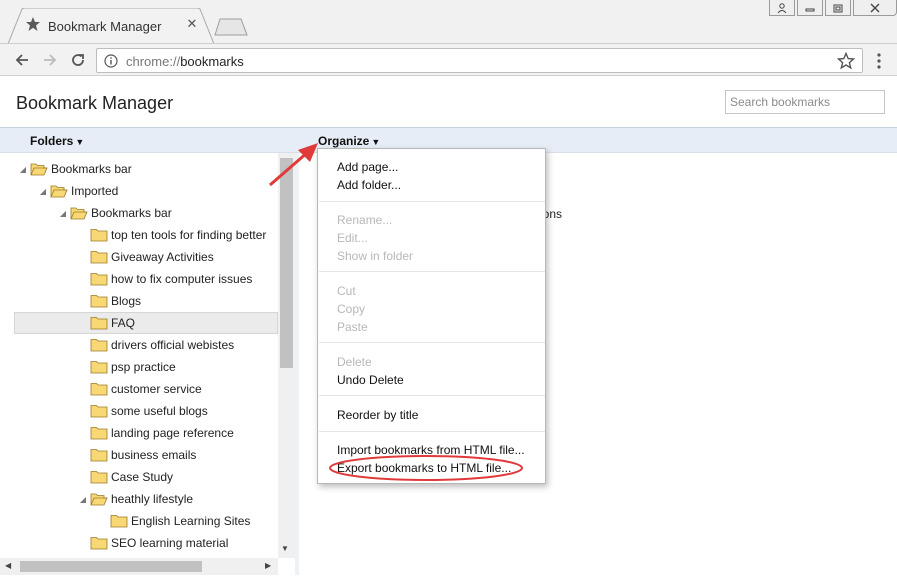 This screenshot has height=576, width=897. What do you see at coordinates (80, 142) in the screenshot?
I see `chevron-down-icon: ▼` at bounding box center [80, 142].